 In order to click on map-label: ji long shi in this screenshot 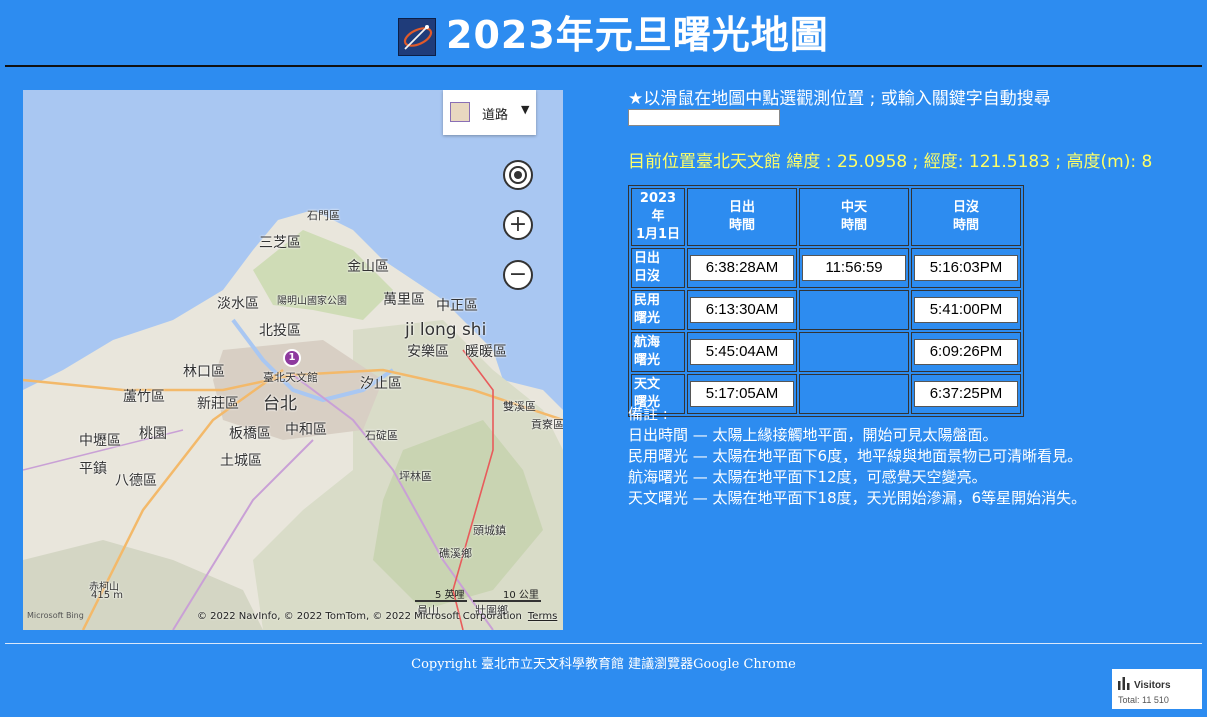, I will do `click(446, 330)`.